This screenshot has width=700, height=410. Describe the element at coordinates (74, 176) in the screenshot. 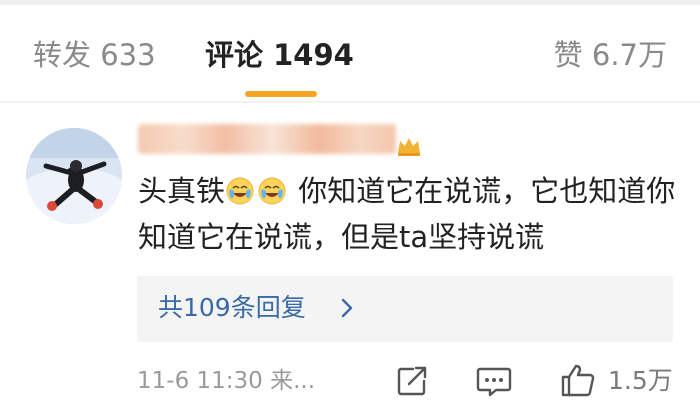

I see `avatar` at that location.